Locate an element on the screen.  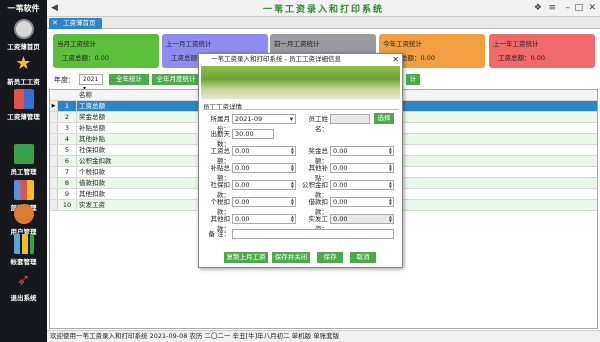
title-bar: ◀ 一苇工资录入和打印系统 ❖ ≡ – □ ✕ is located at coordinates (323, 8).